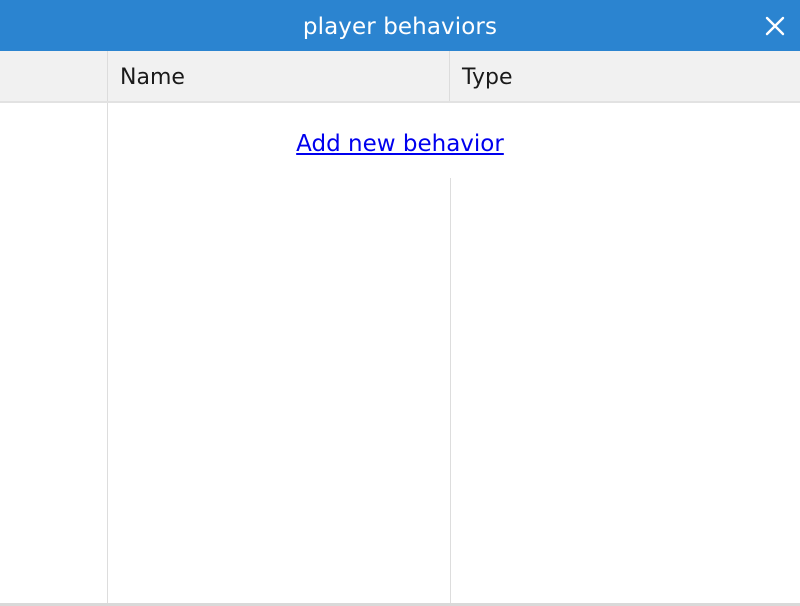 The height and width of the screenshot is (606, 800). I want to click on add-new-behavior-link: Add new behavior, so click(400, 144).